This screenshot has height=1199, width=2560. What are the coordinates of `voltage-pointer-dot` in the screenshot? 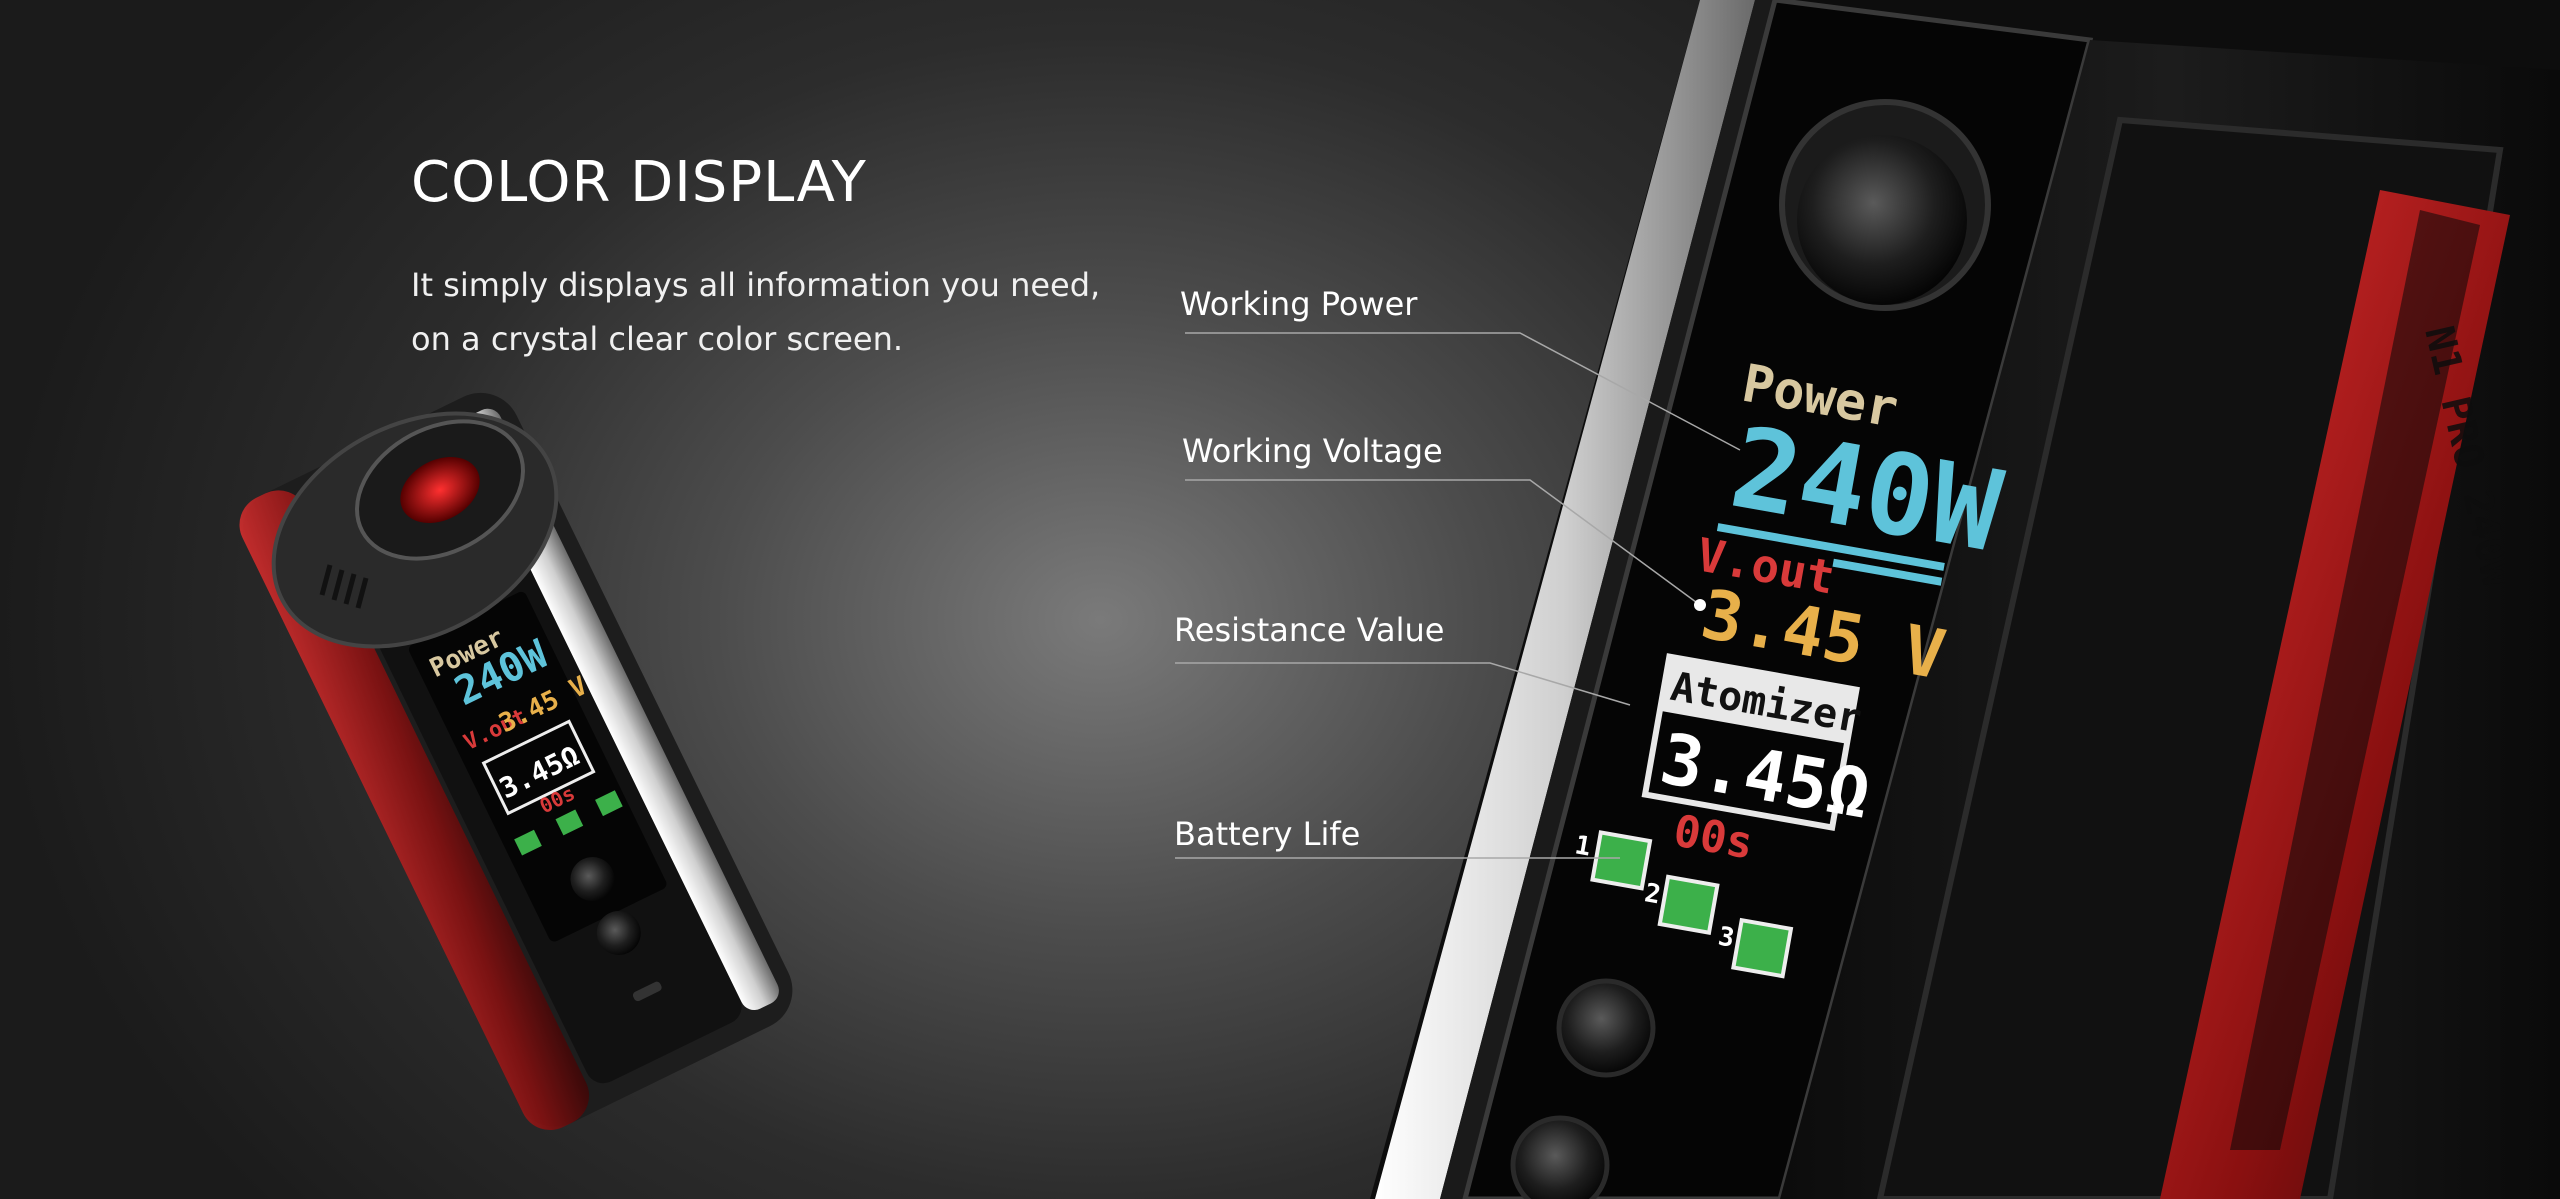 It's located at (1700, 605).